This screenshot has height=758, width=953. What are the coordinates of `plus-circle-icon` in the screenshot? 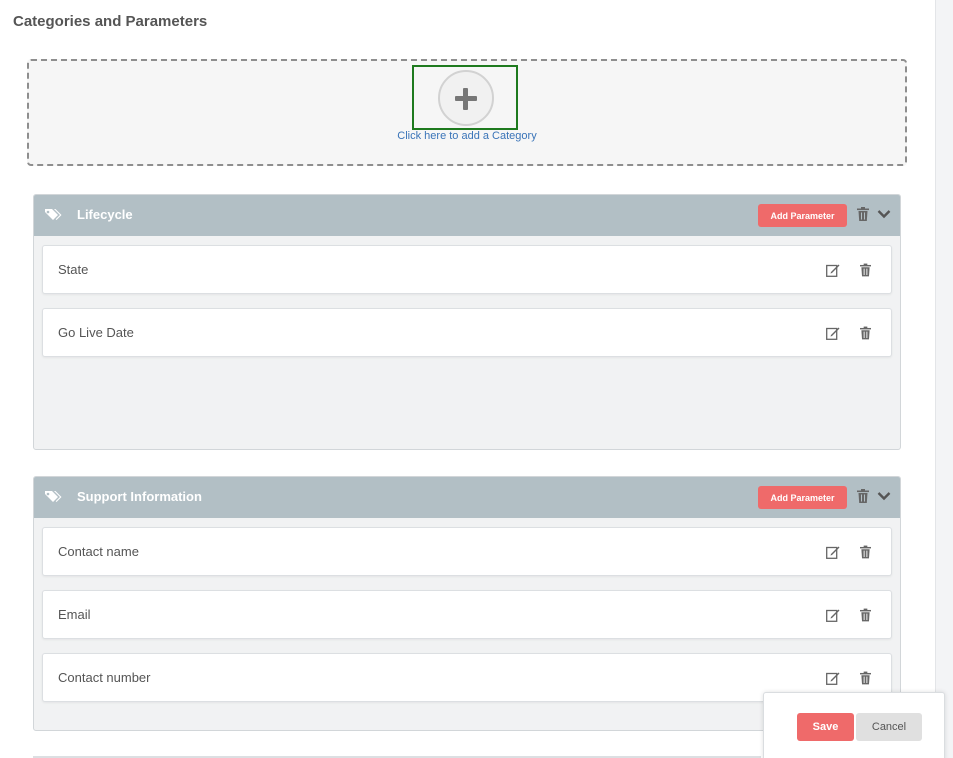 It's located at (466, 98).